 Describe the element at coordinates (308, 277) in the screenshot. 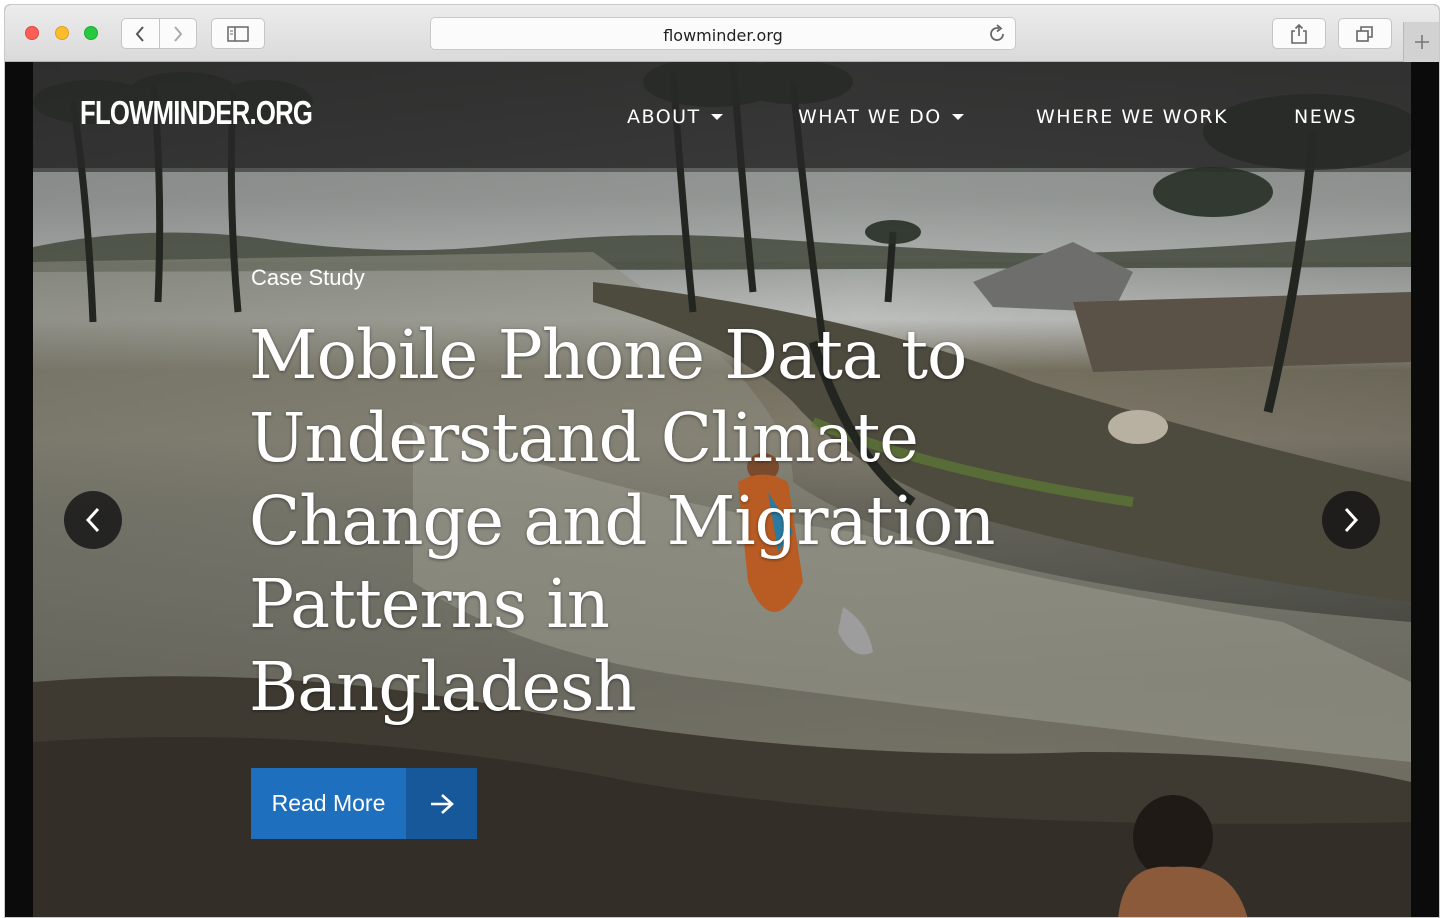

I see `hero-kicker: Case Study` at that location.